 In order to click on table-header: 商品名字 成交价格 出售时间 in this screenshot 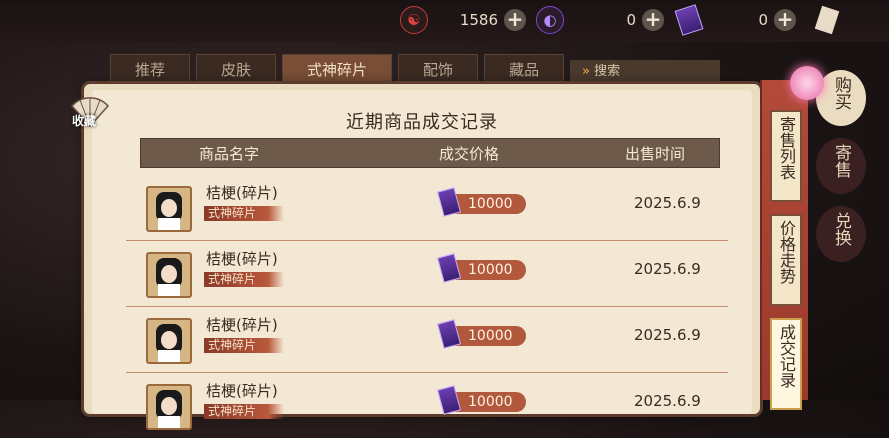, I will do `click(430, 153)`.